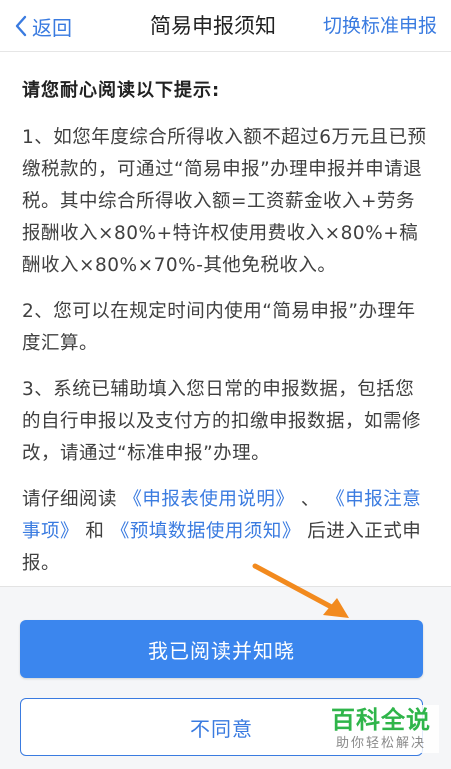 This screenshot has height=769, width=451. What do you see at coordinates (52, 27) in the screenshot?
I see `back-label: 返回` at bounding box center [52, 27].